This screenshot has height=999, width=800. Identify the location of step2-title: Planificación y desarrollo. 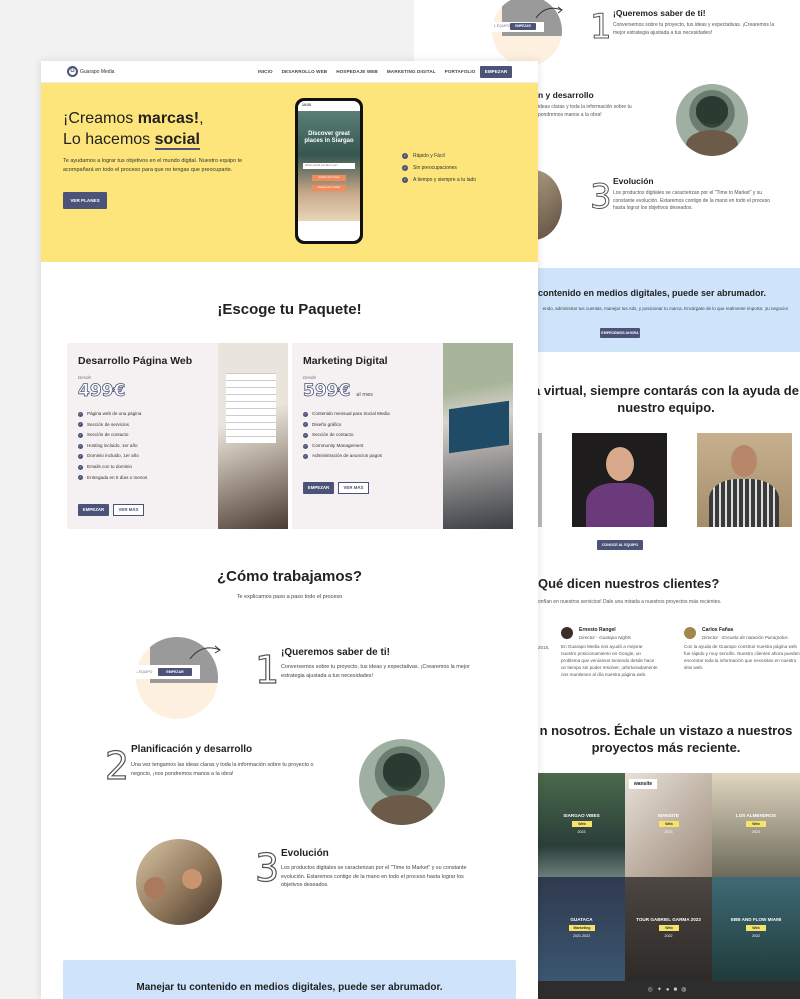
(192, 749).